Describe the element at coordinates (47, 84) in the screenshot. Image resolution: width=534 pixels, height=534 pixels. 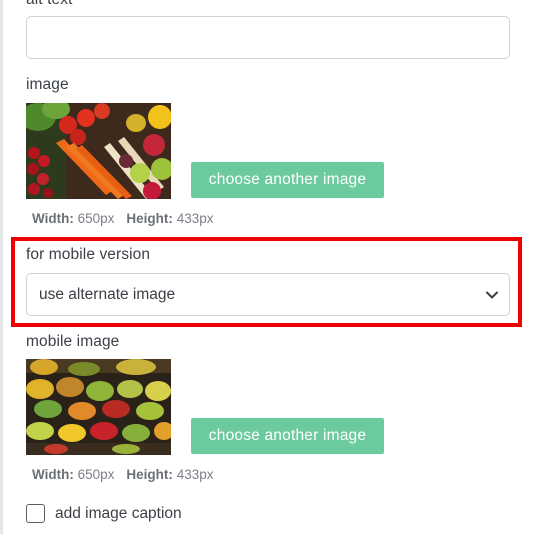
I see `image-label: image` at that location.